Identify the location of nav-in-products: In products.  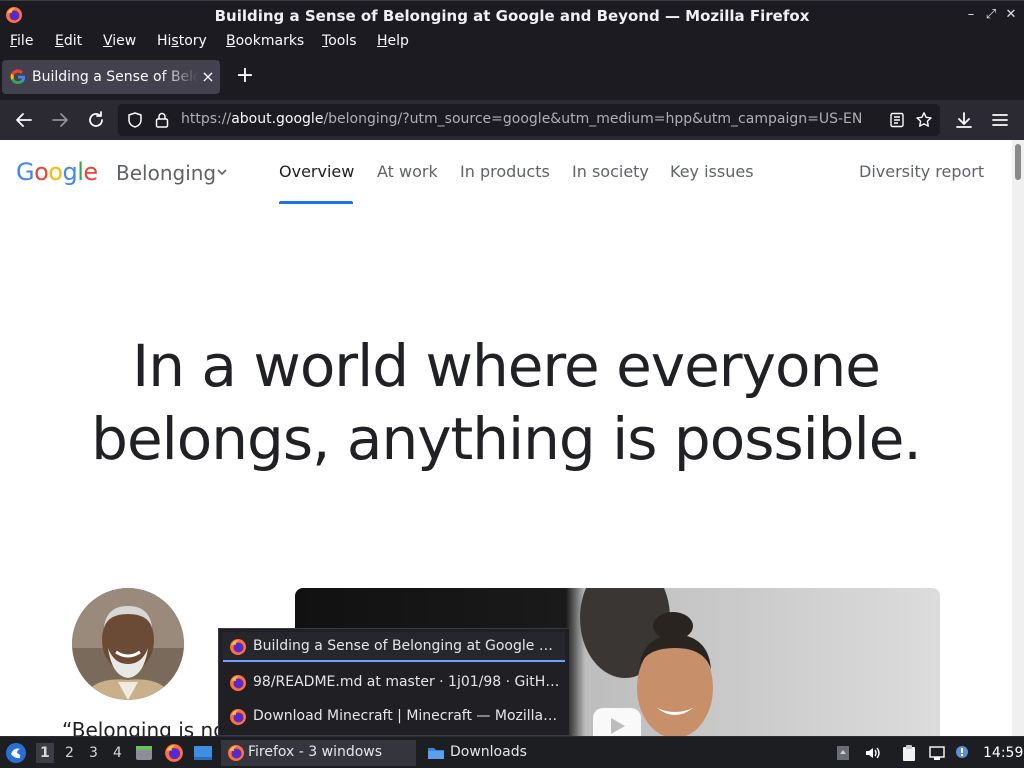
(505, 171).